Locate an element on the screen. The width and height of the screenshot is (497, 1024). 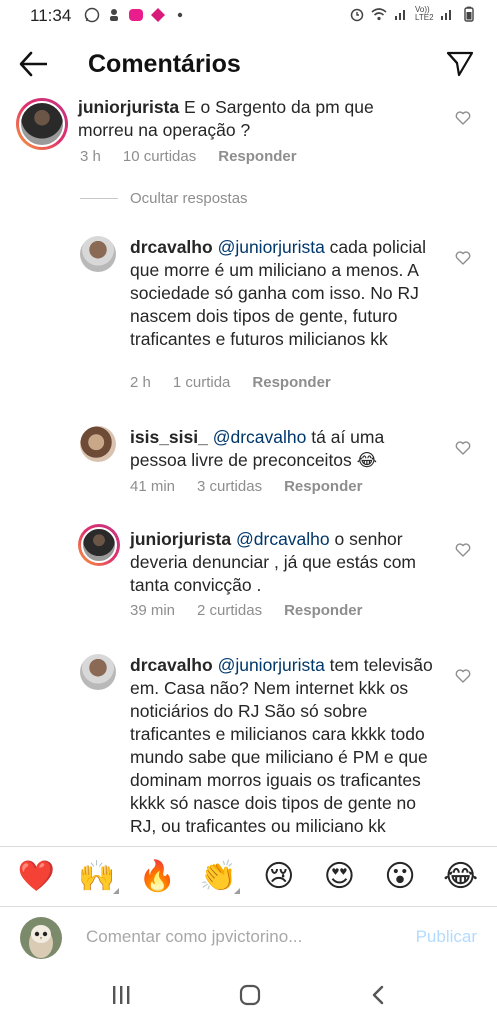
app-icon is located at coordinates (136, 15).